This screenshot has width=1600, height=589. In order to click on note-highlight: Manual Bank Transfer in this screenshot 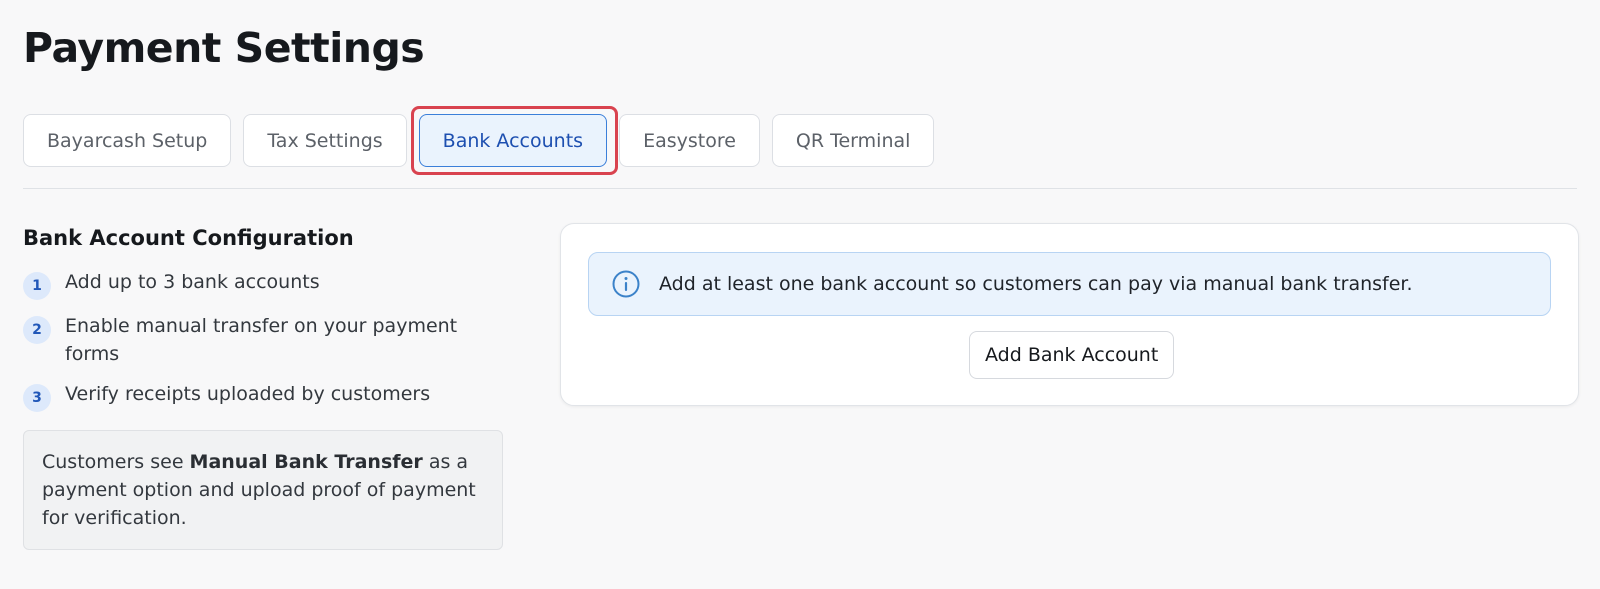, I will do `click(306, 462)`.